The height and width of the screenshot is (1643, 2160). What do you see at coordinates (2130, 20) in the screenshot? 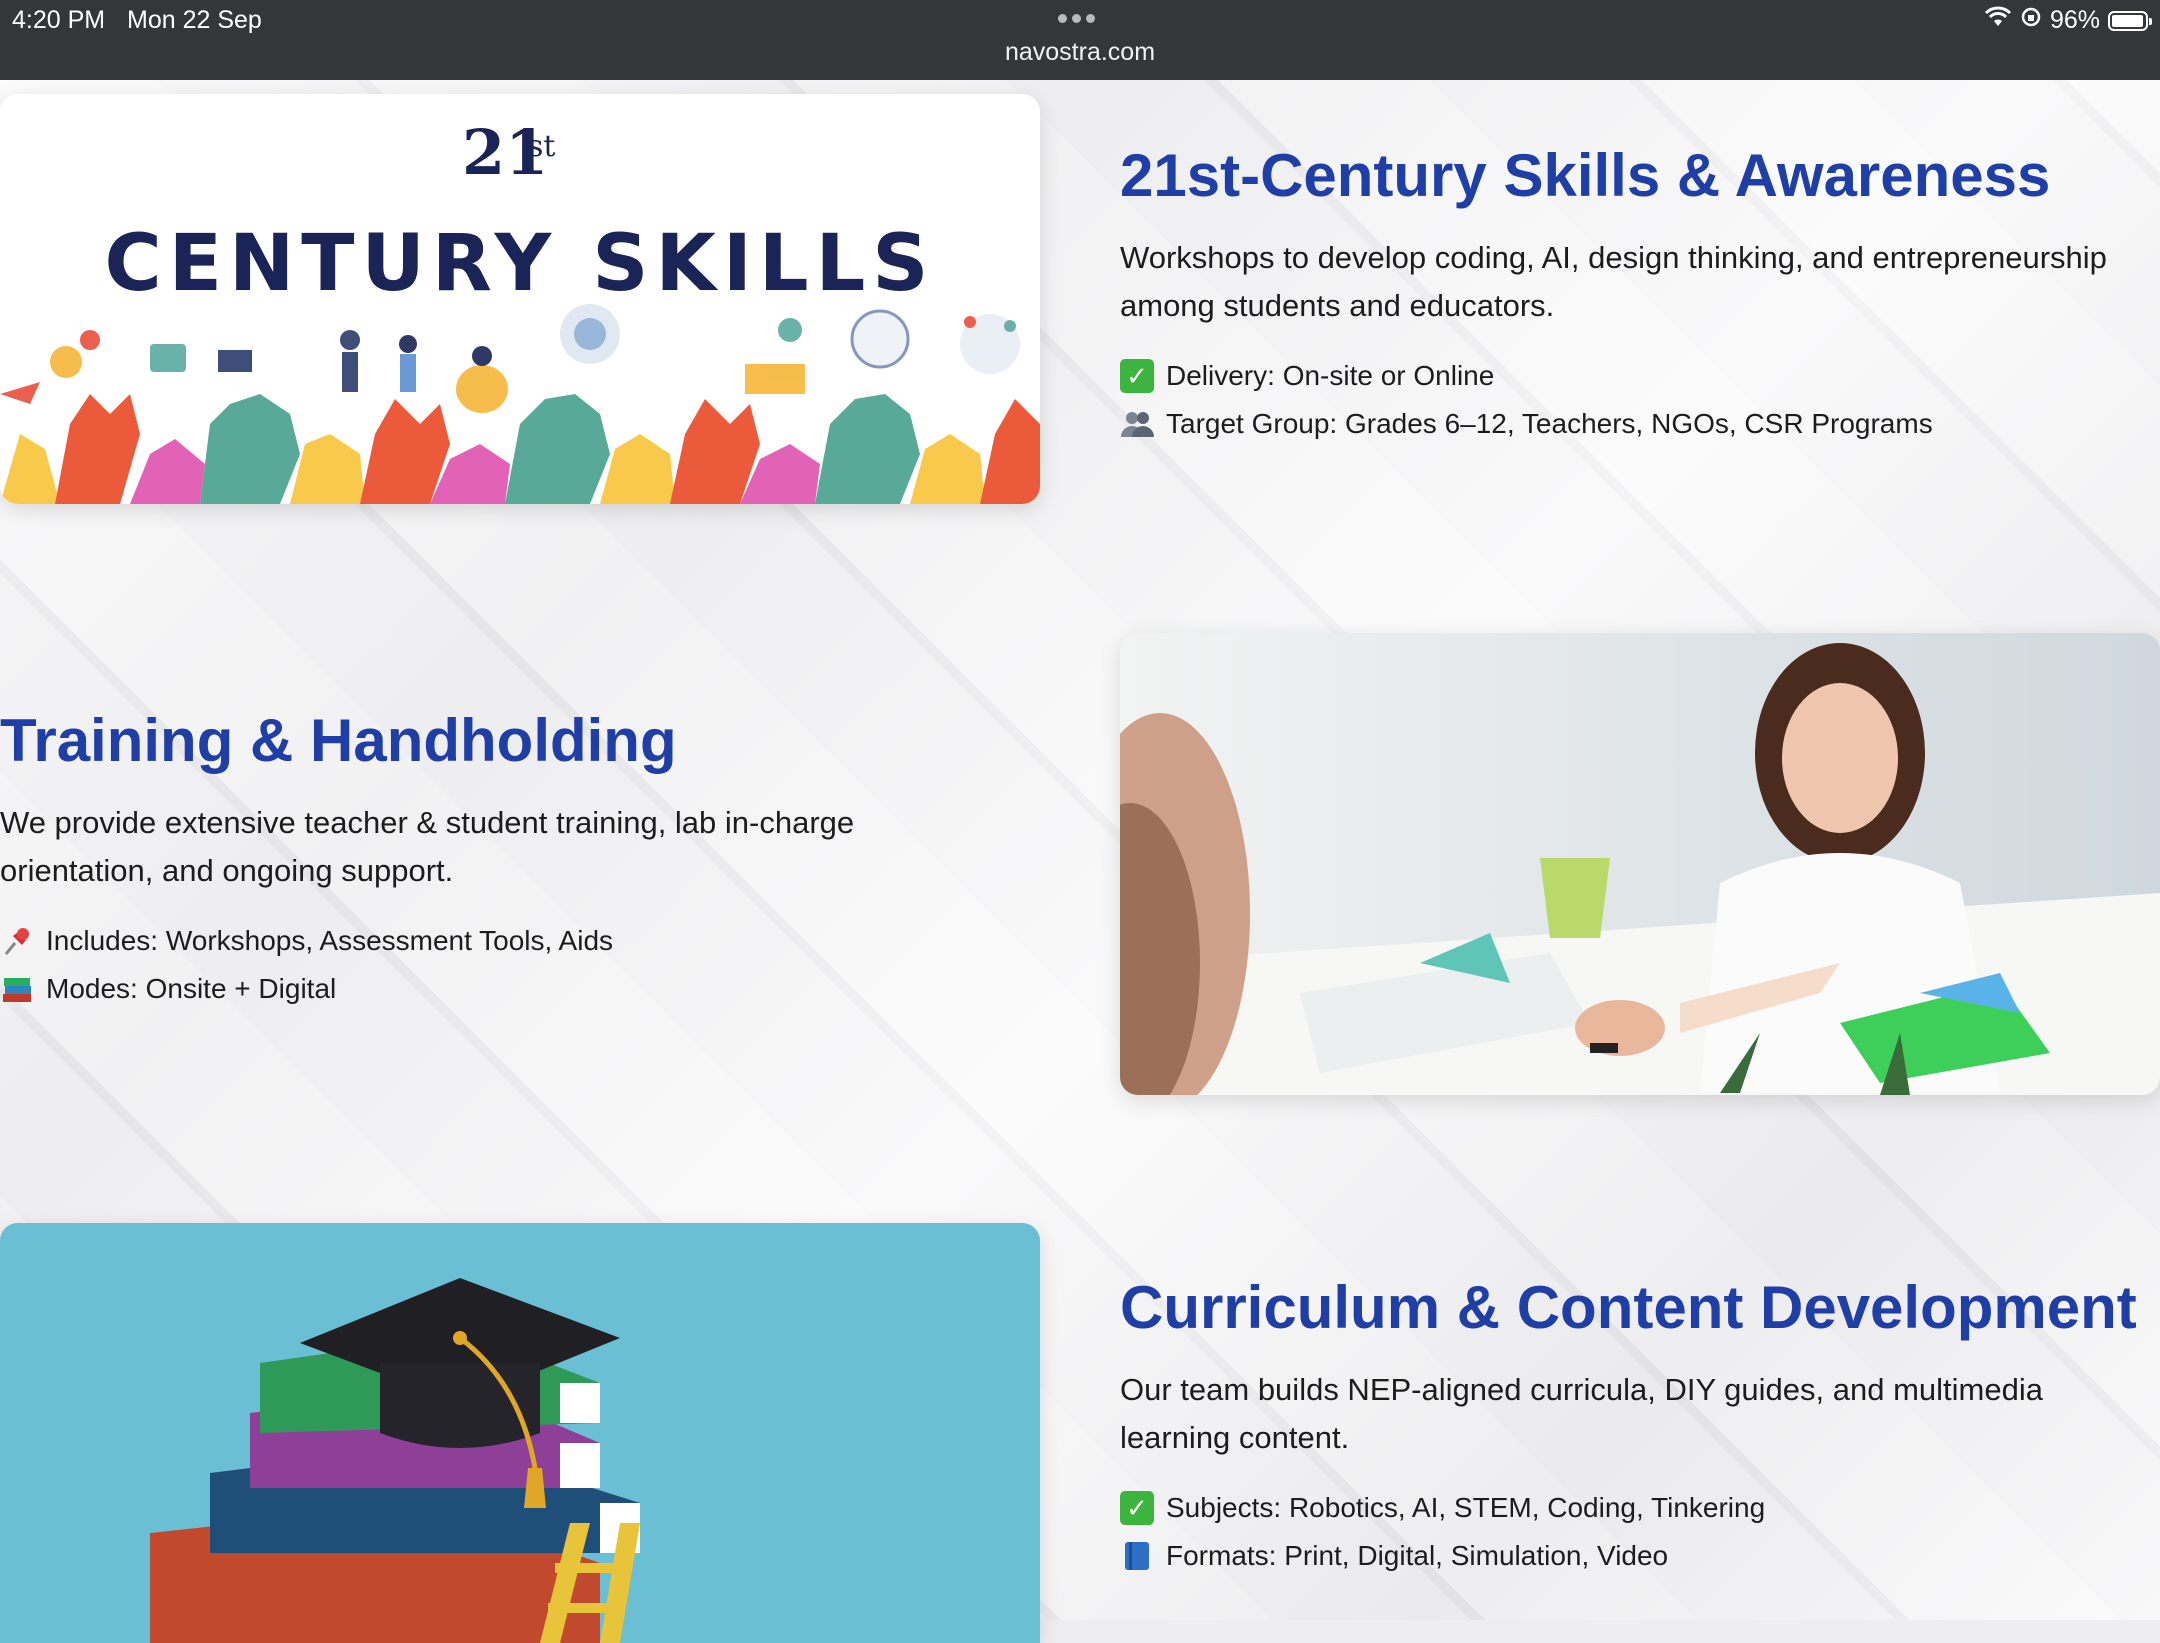
I see `battery-icon` at bounding box center [2130, 20].